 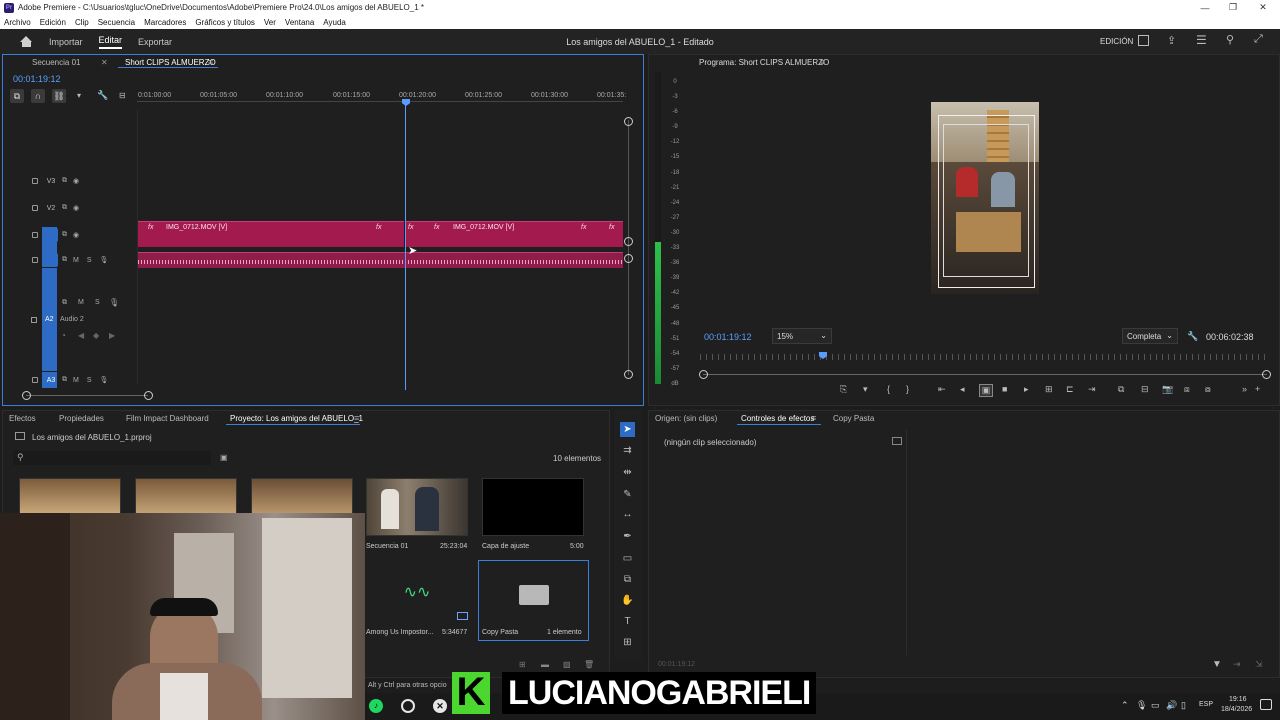 What do you see at coordinates (271, 234) in the screenshot?
I see `video-clip: fx IMG_0712.MOV [V] fx` at bounding box center [271, 234].